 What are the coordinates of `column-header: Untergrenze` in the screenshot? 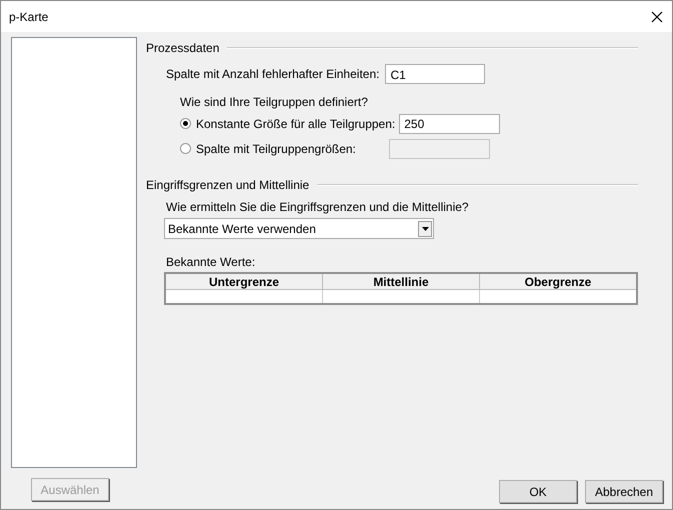 It's located at (244, 281).